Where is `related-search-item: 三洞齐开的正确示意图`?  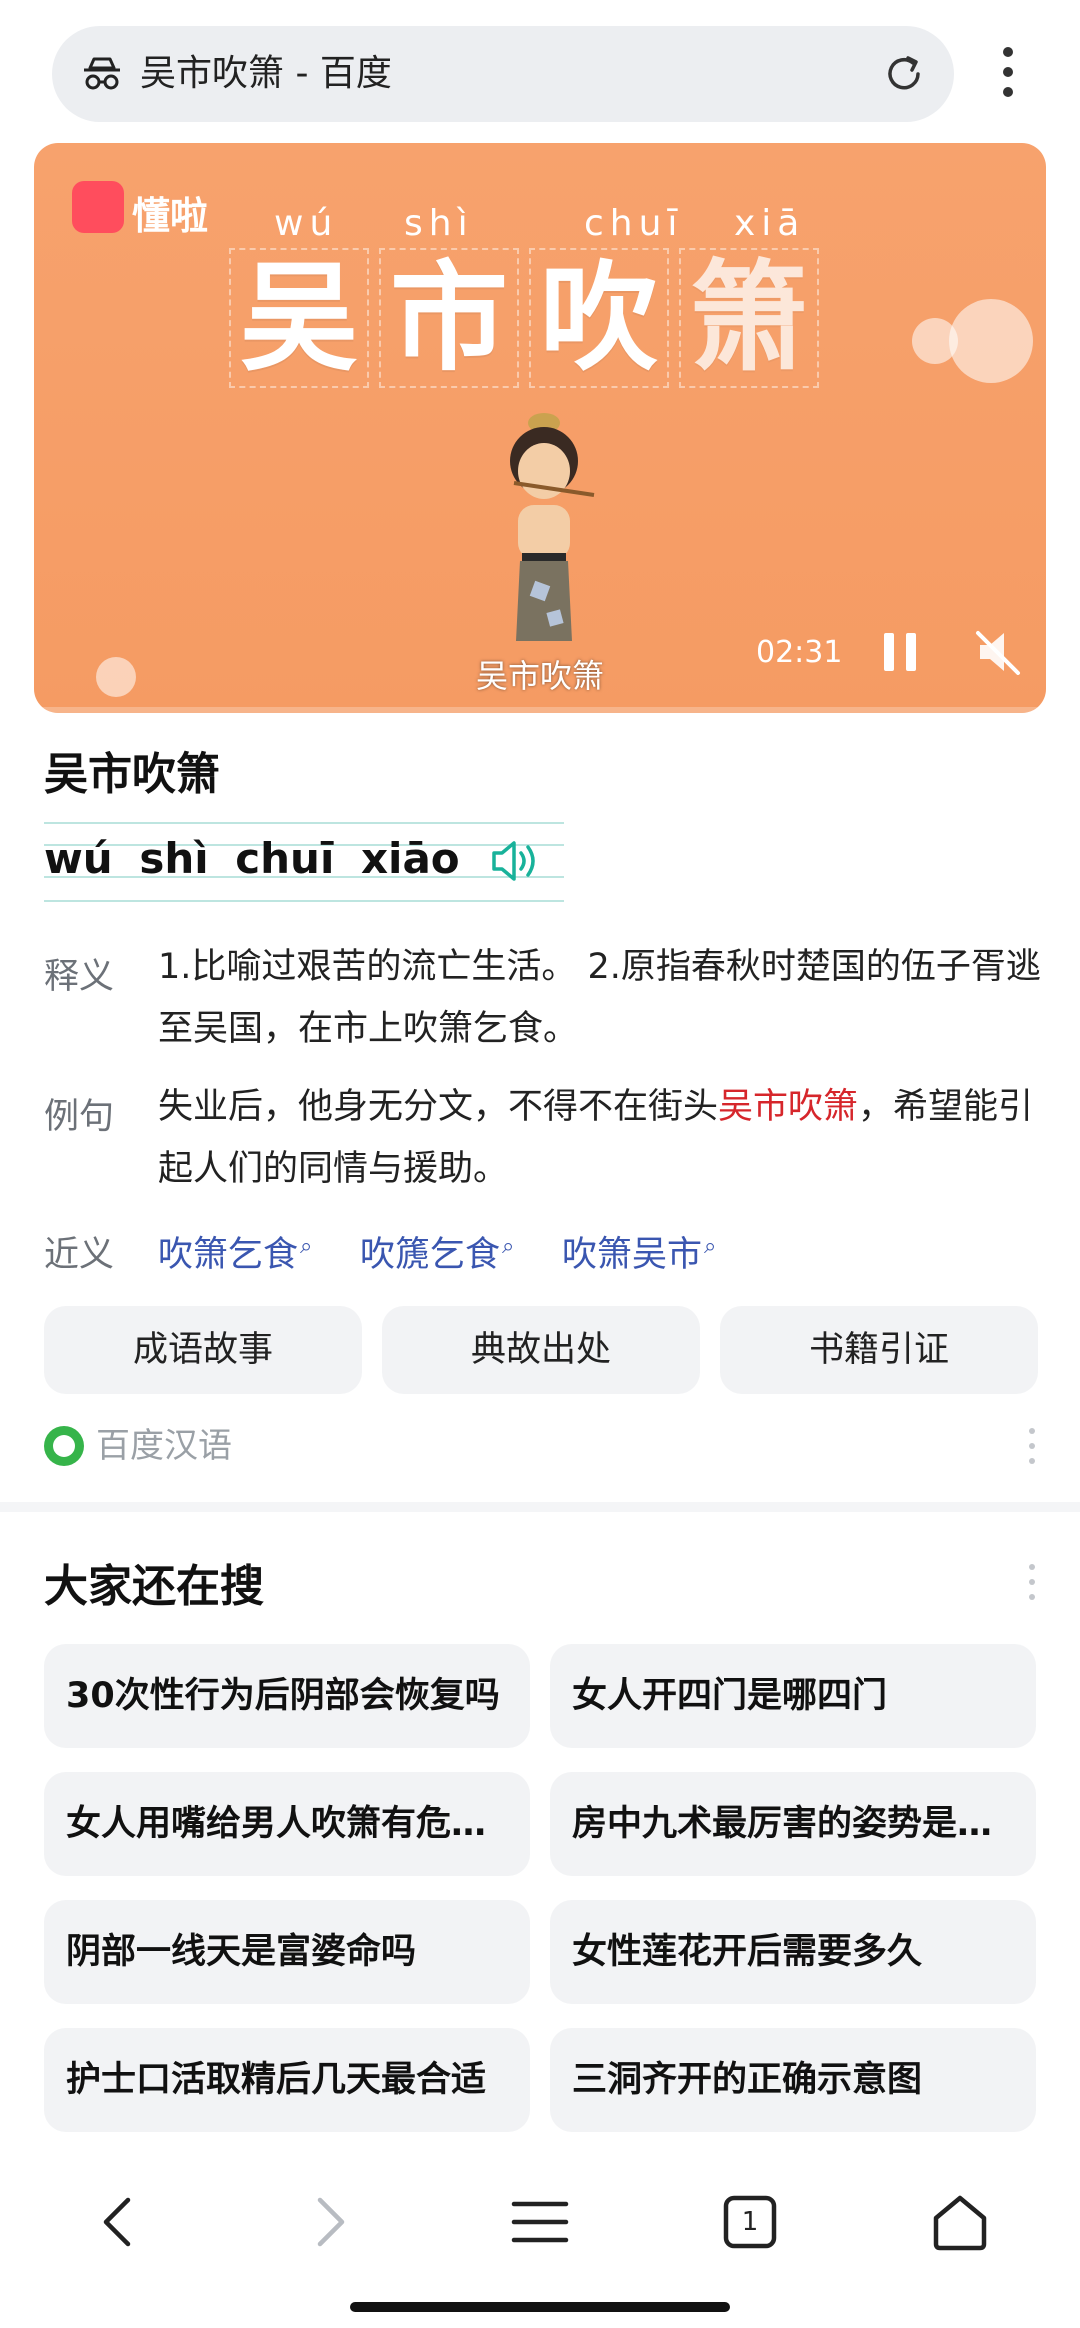
related-search-item: 三洞齐开的正确示意图 is located at coordinates (793, 2080).